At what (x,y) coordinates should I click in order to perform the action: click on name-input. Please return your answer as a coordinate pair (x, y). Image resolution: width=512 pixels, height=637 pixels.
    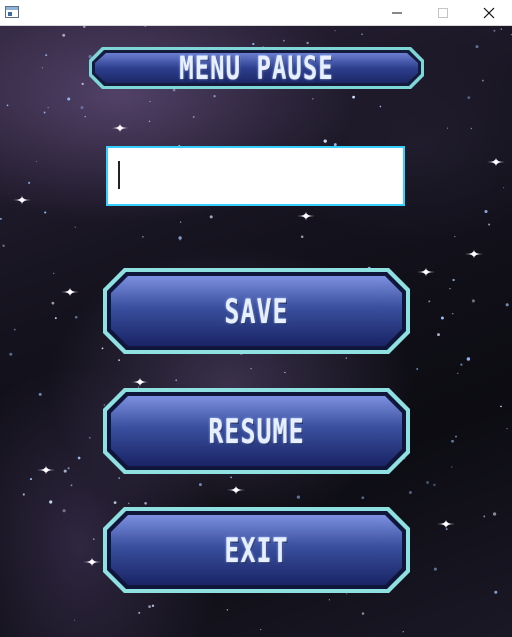
    Looking at the image, I should click on (255, 176).